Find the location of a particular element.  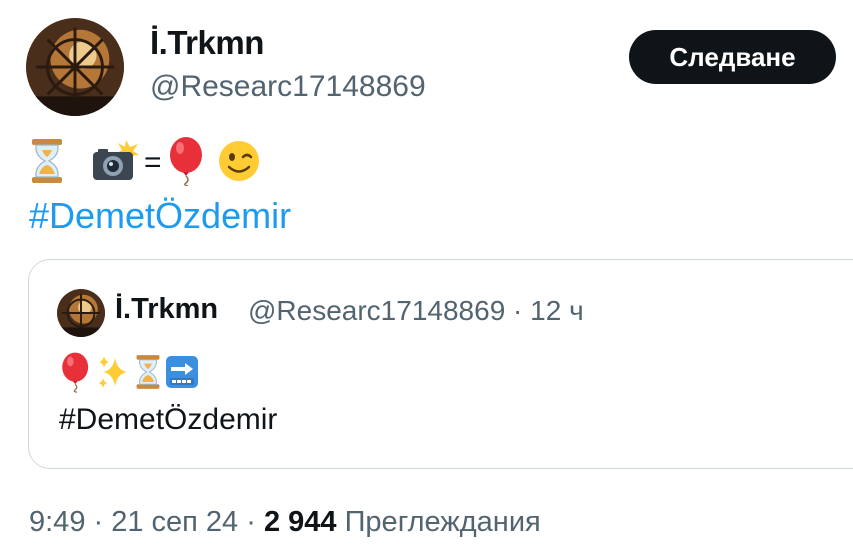

equals-sign: = is located at coordinates (153, 162).